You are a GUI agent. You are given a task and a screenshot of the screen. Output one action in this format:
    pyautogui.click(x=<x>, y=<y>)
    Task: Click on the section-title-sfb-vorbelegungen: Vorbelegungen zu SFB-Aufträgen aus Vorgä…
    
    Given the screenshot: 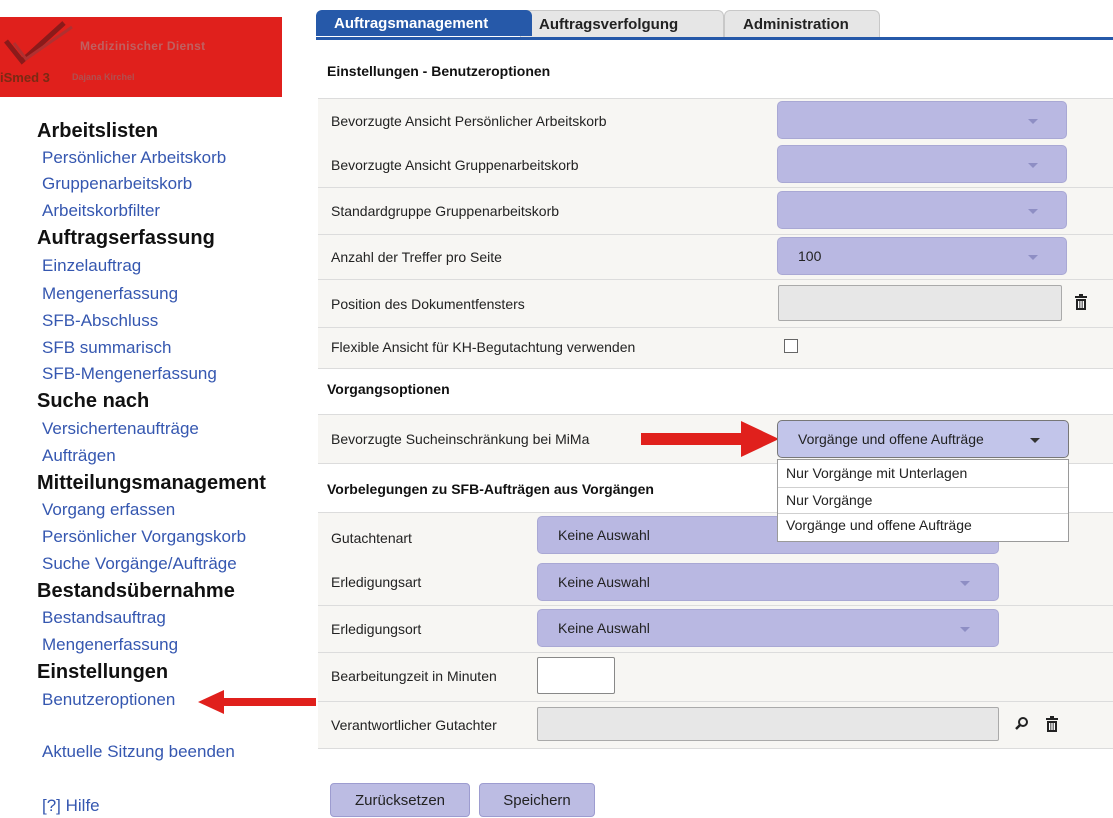 What is the action you would take?
    pyautogui.click(x=490, y=489)
    